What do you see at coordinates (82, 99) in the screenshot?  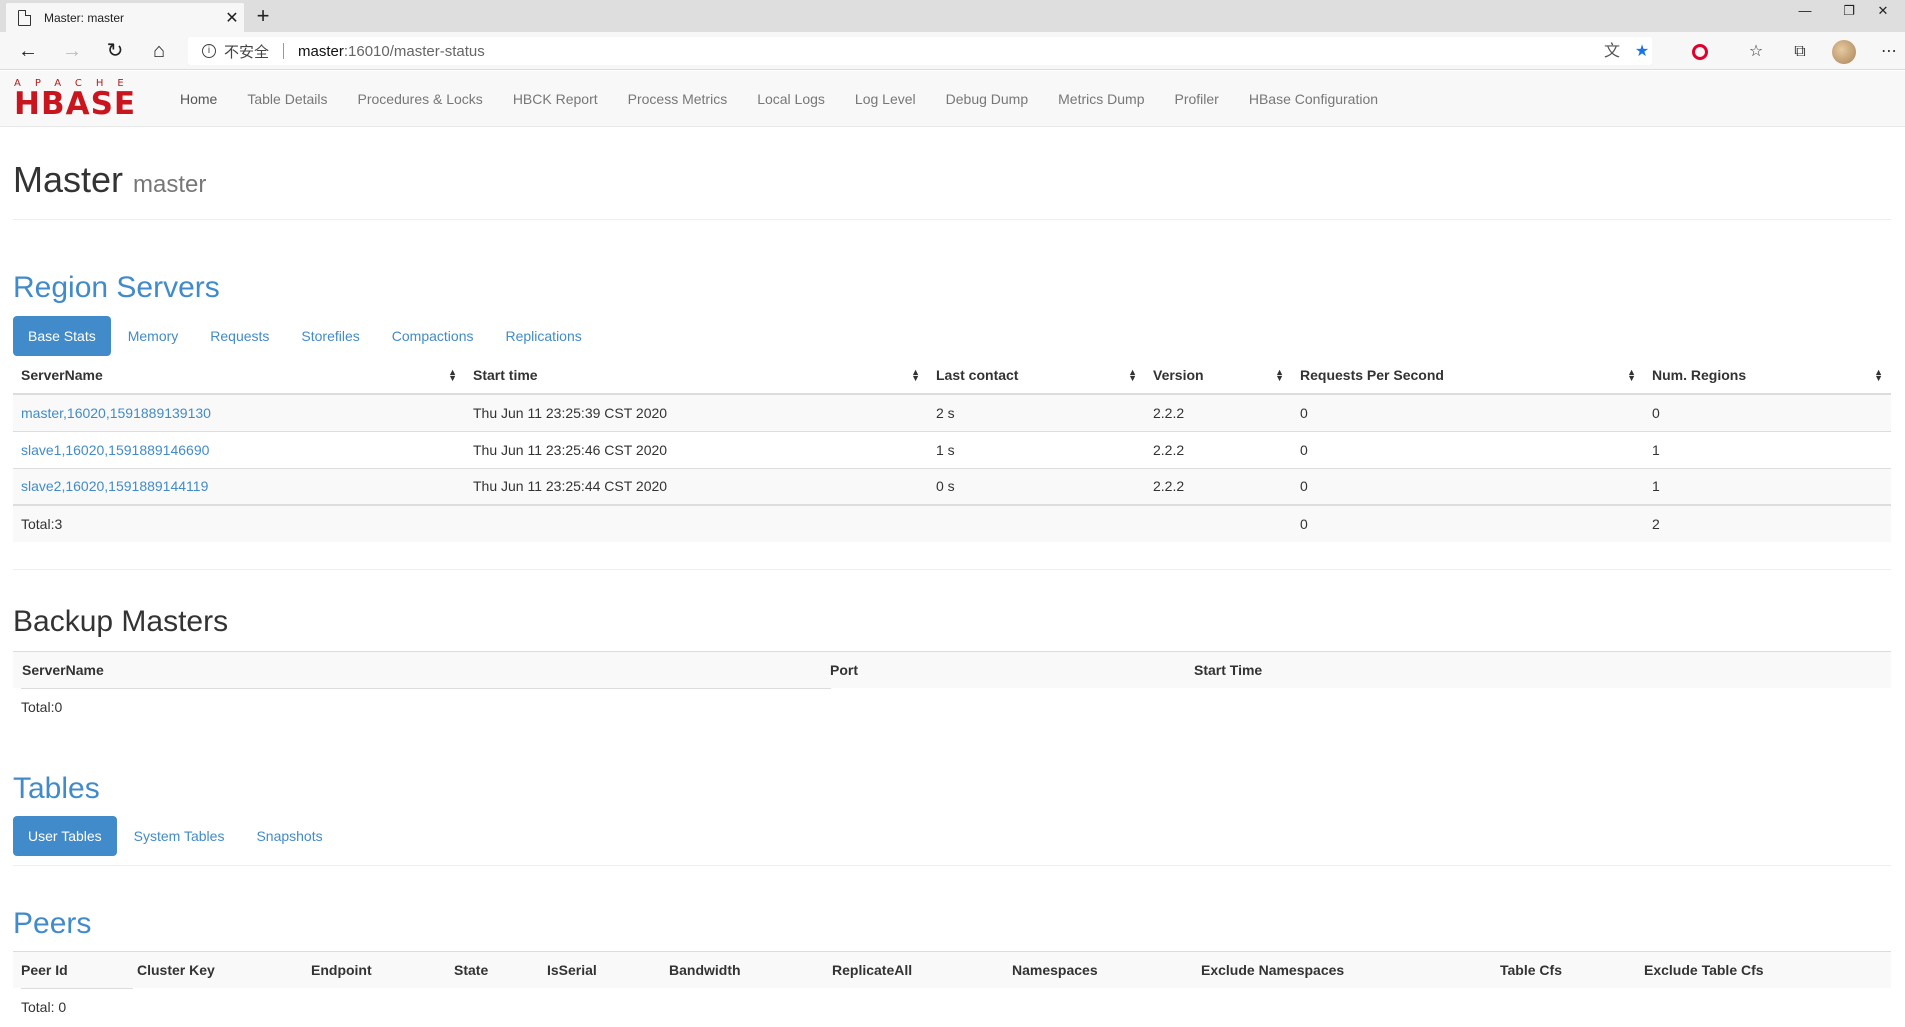 I see `hbase-logo: APACHE HBASE` at bounding box center [82, 99].